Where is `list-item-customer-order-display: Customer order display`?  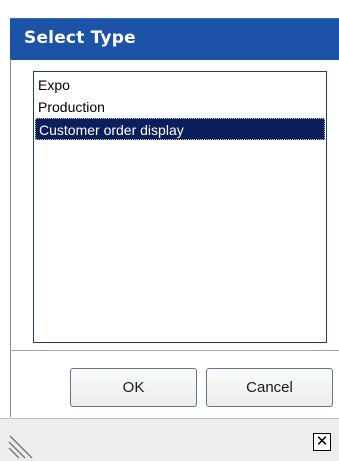 list-item-customer-order-display: Customer order display is located at coordinates (180, 129).